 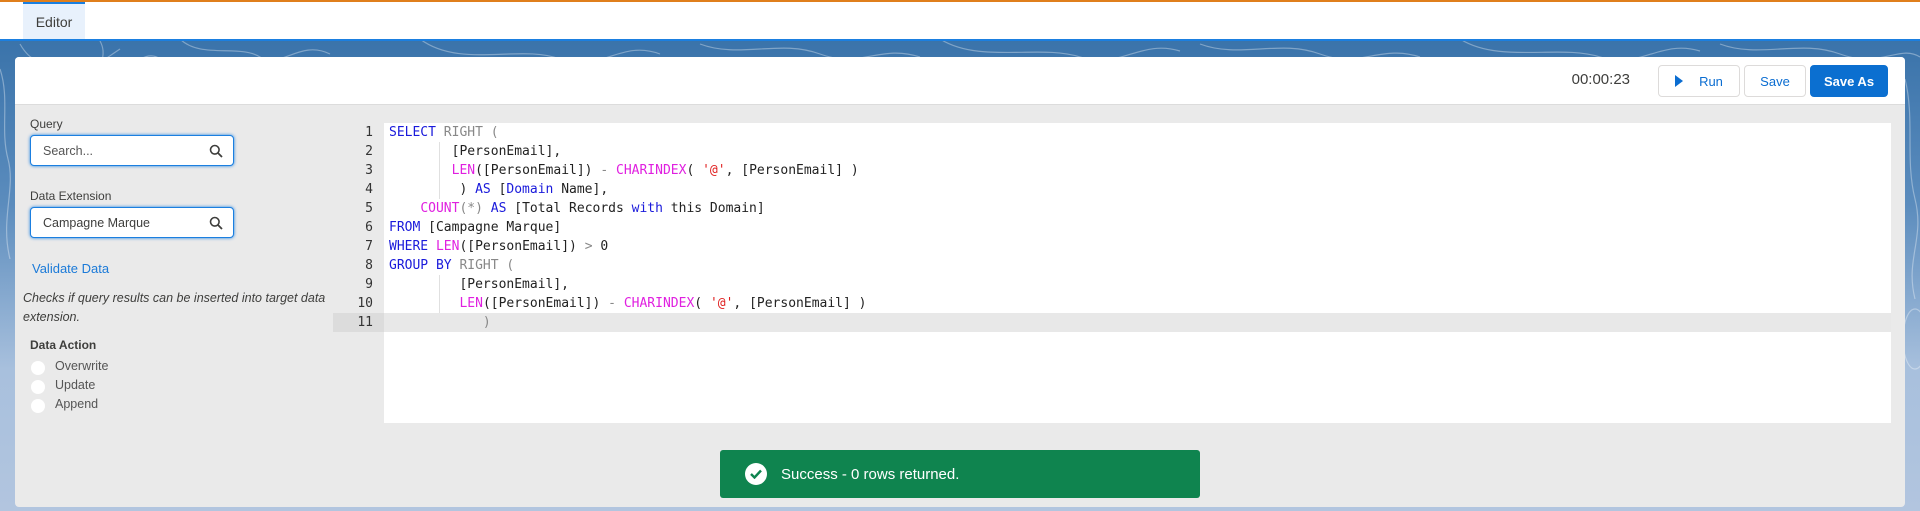 What do you see at coordinates (444, 132) in the screenshot?
I see `code-text: SELECT RIGHT (` at bounding box center [444, 132].